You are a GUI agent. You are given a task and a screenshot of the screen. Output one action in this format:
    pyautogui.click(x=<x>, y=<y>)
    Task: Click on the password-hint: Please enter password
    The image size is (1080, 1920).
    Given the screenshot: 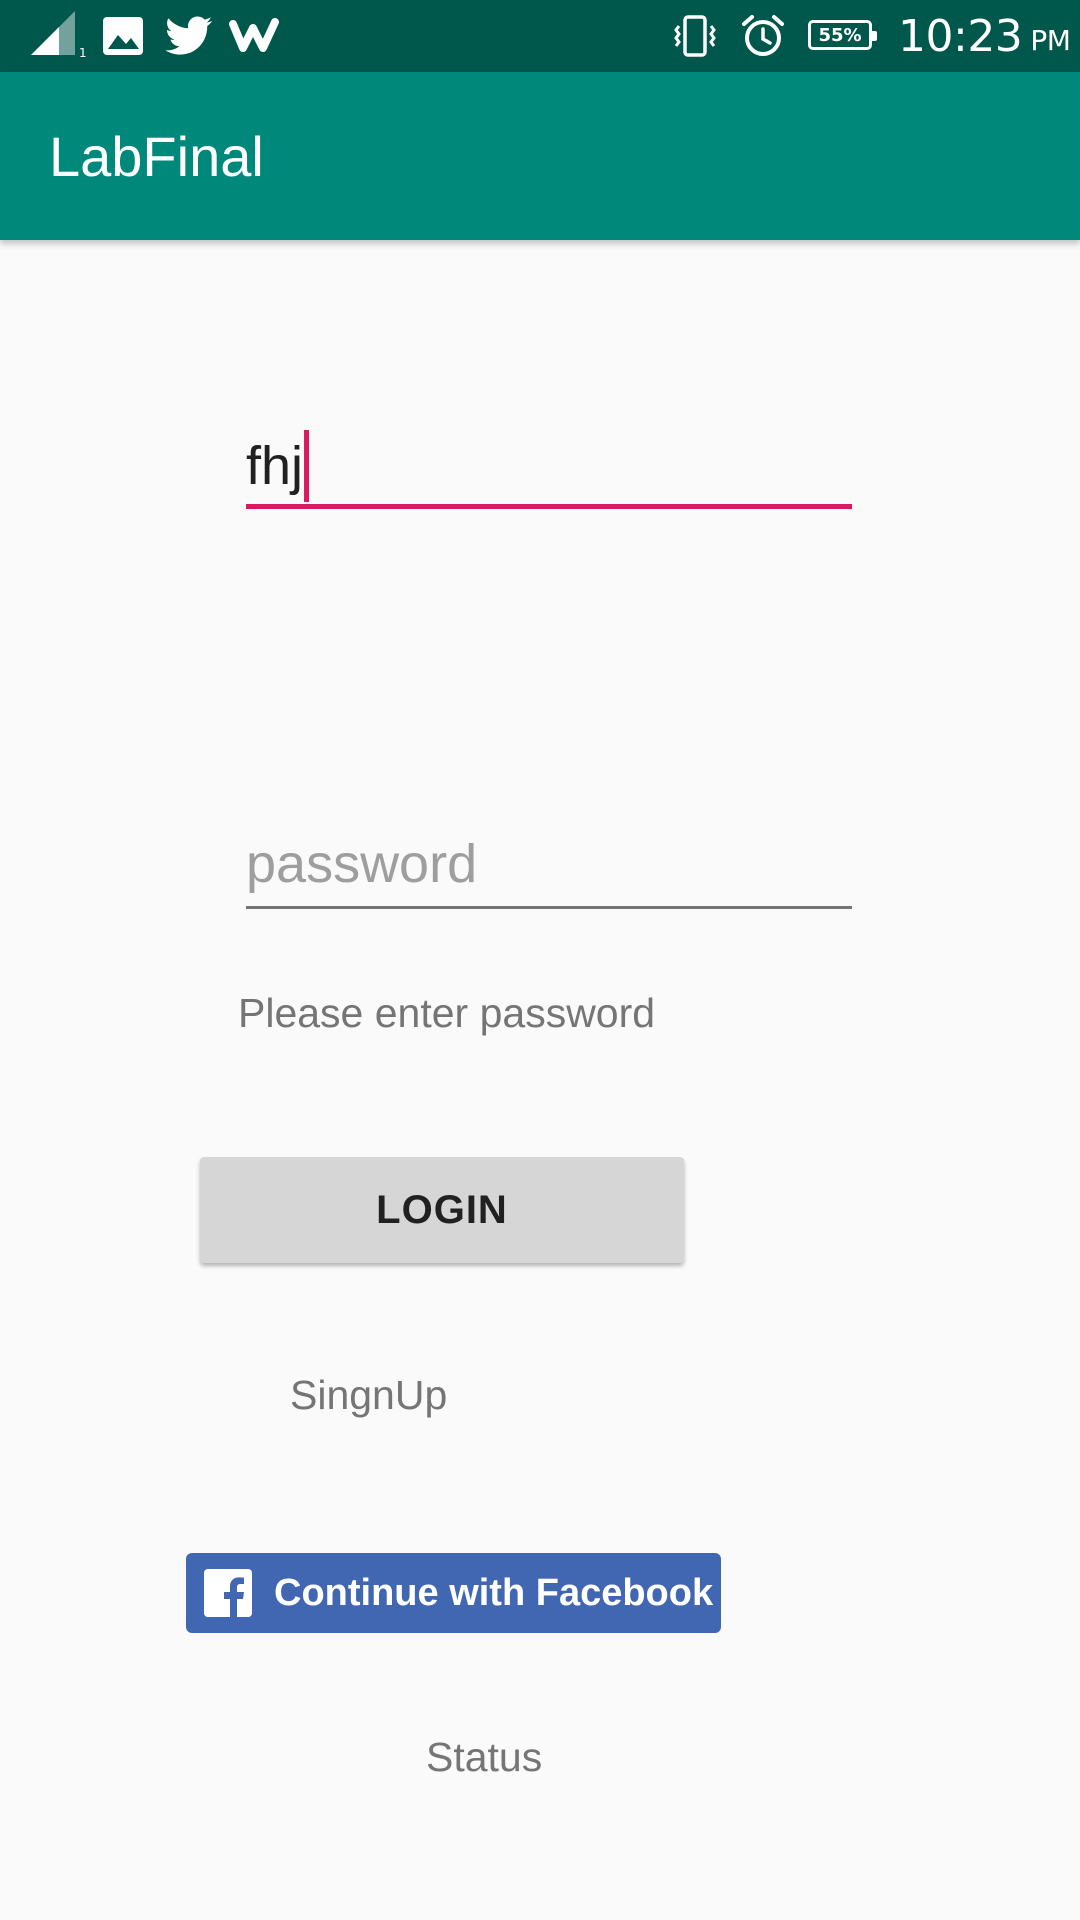 What is the action you would take?
    pyautogui.click(x=447, y=1013)
    